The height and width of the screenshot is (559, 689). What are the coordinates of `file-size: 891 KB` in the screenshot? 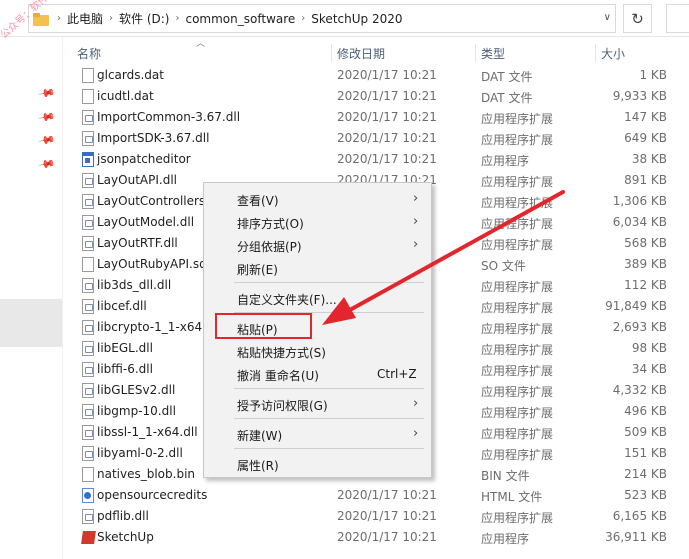 It's located at (645, 180).